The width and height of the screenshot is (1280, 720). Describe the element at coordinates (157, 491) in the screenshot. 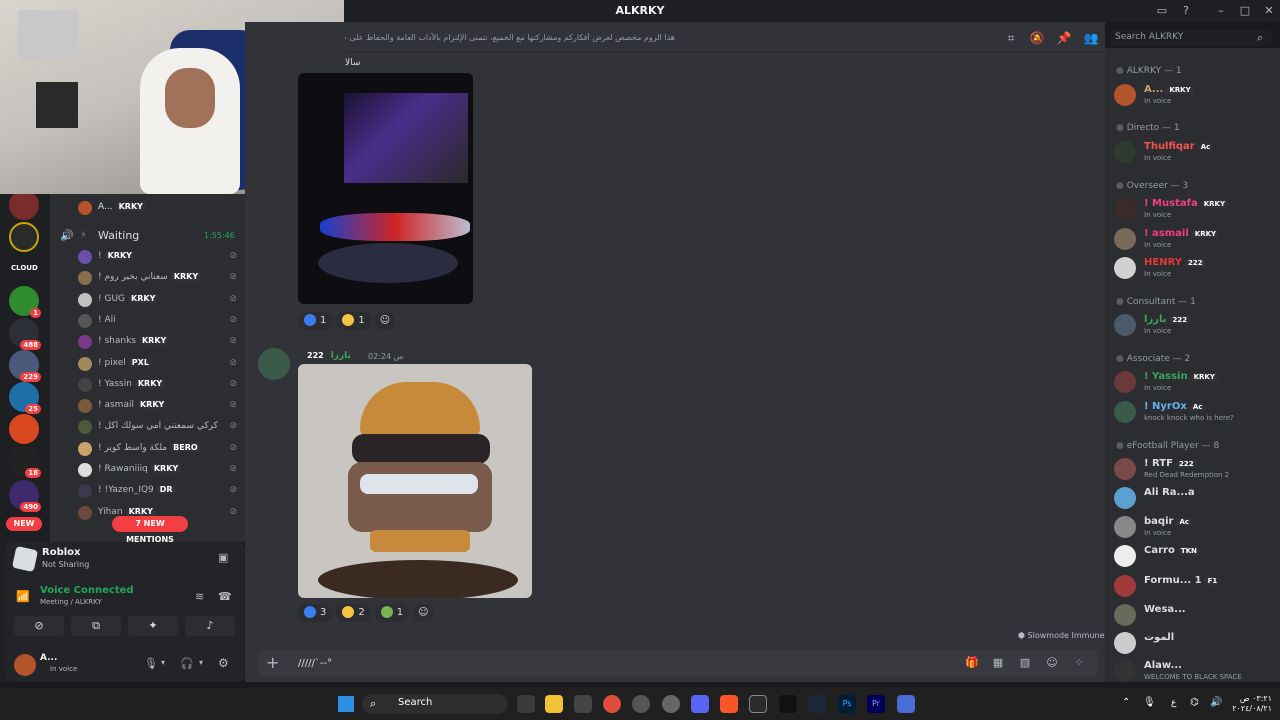

I see `voice-member-row: ! !Yazen_IQ9 DR ⊘` at that location.